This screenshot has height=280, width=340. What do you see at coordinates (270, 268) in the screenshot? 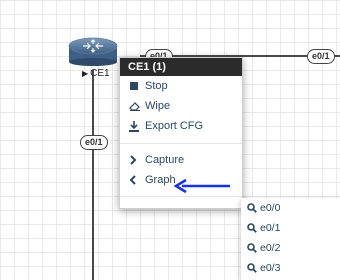
I see `submenu-item-label: e0/3` at bounding box center [270, 268].